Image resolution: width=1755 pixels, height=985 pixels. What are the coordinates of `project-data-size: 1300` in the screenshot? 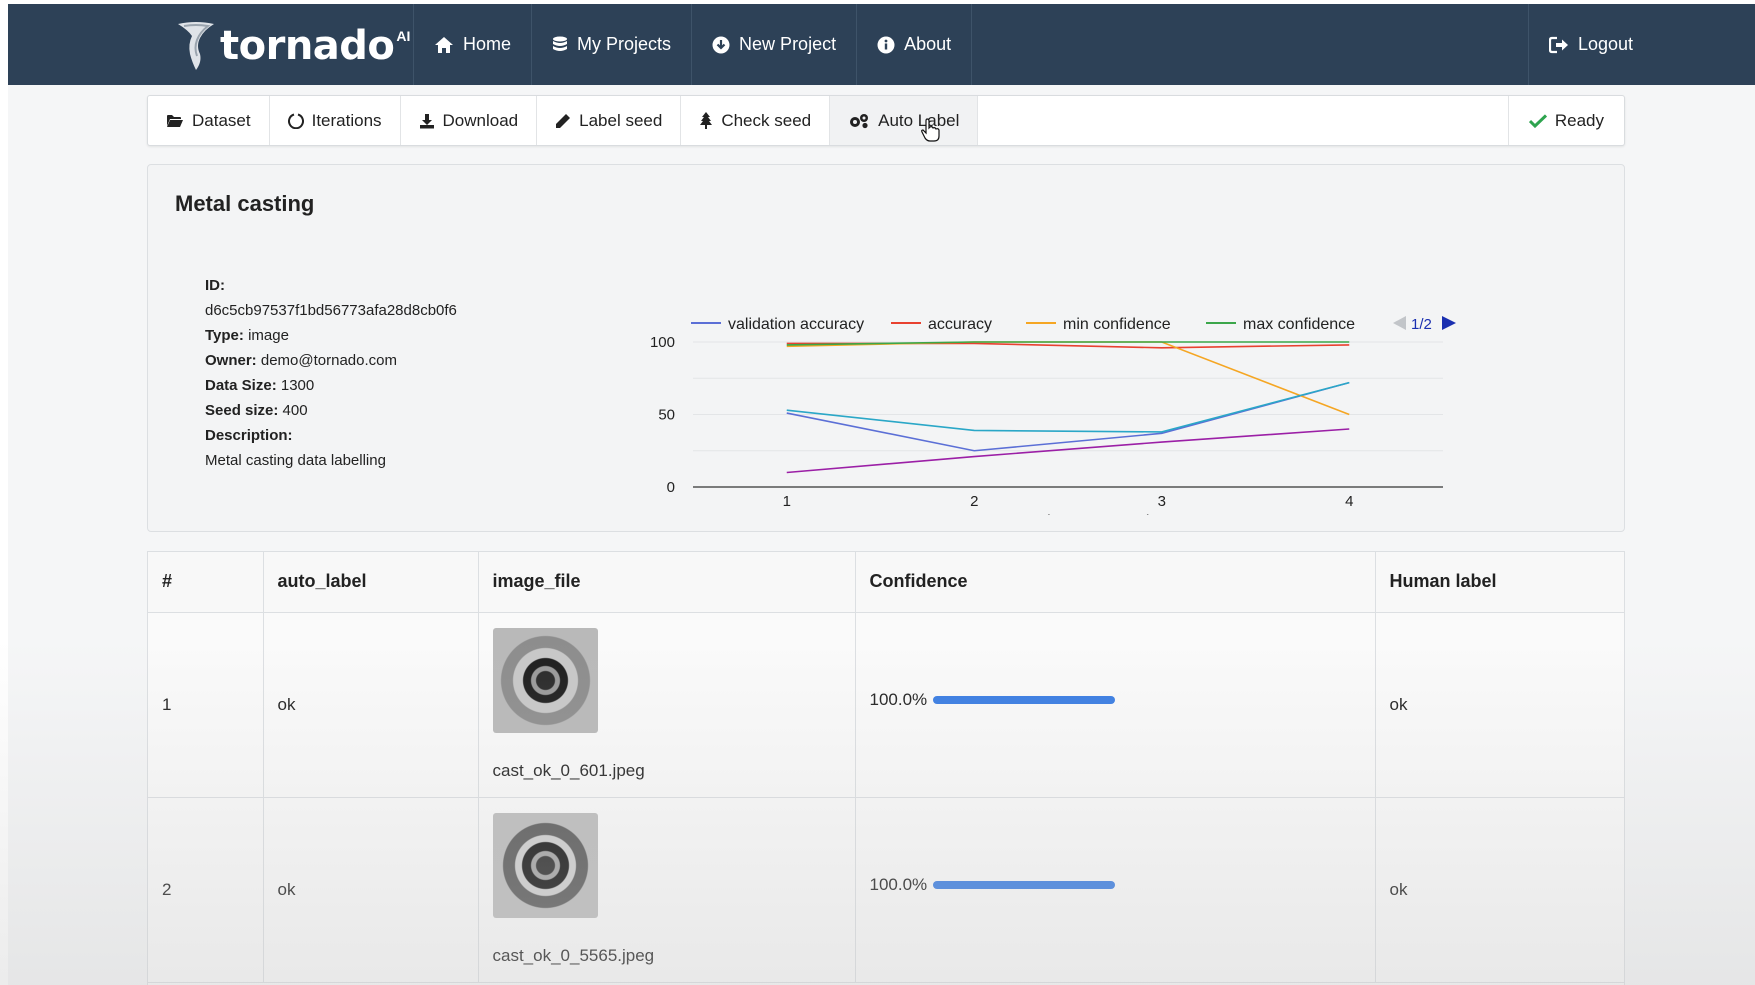 It's located at (297, 385).